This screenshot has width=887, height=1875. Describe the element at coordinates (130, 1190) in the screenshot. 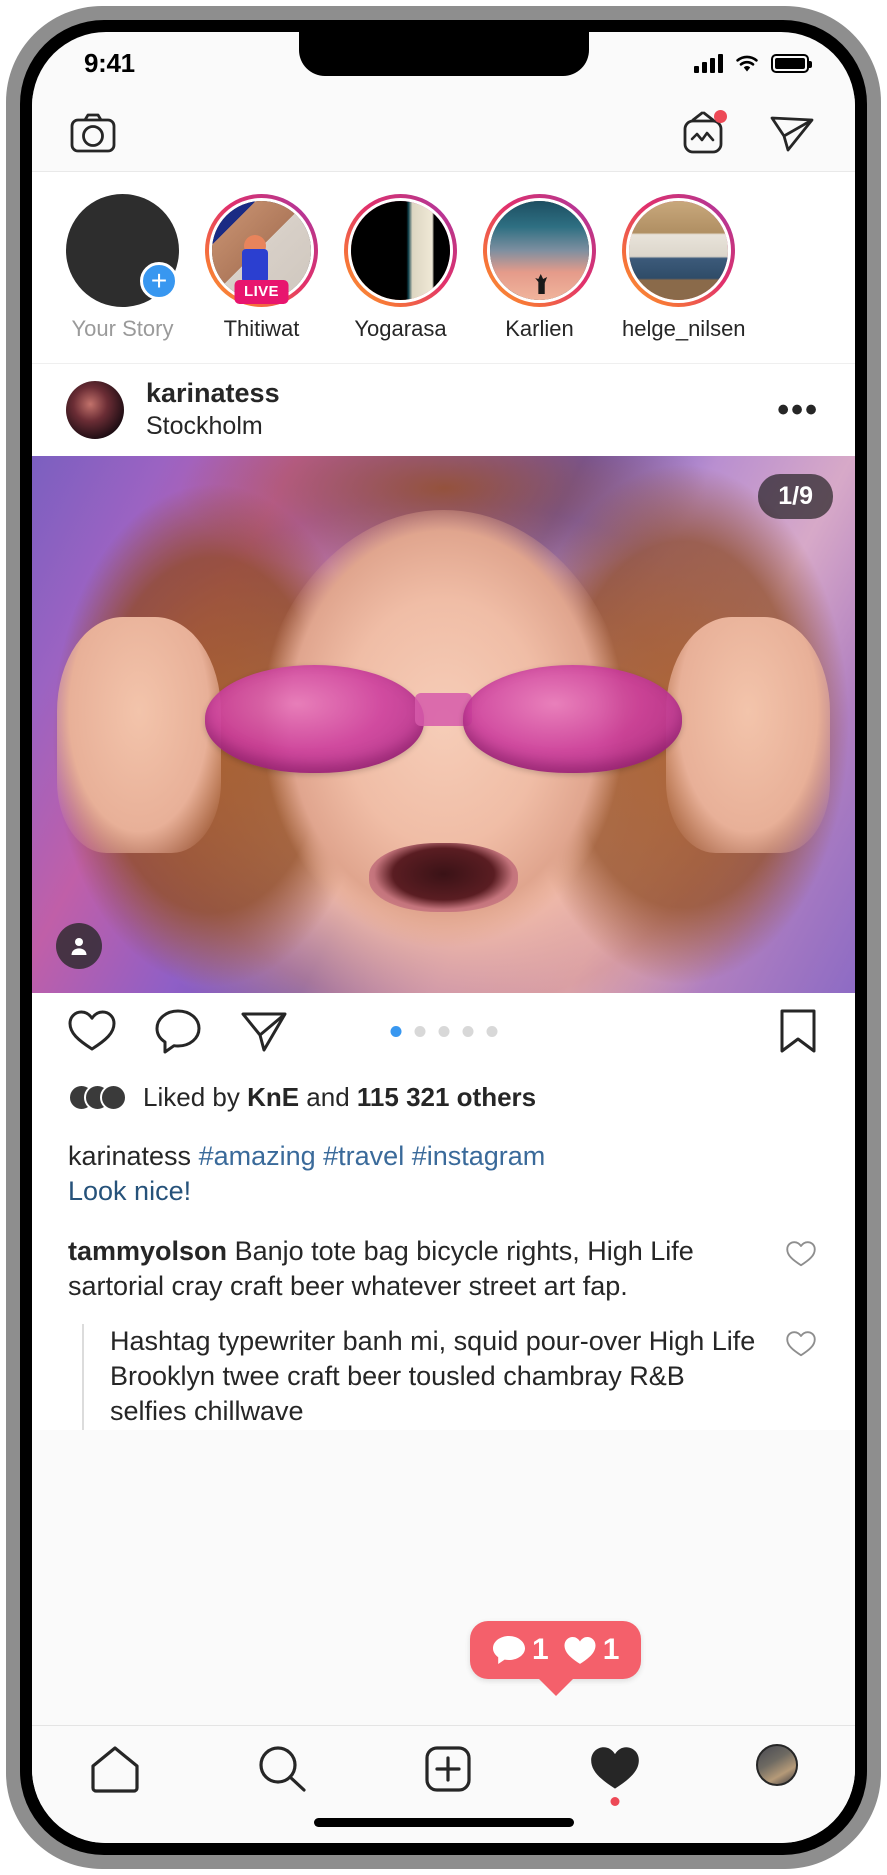

I see `caption-note: Look nice!` at that location.